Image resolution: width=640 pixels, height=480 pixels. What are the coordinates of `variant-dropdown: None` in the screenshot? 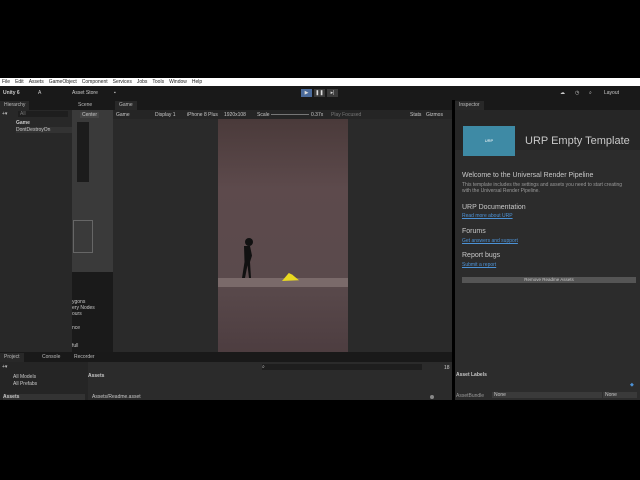 It's located at (620, 395).